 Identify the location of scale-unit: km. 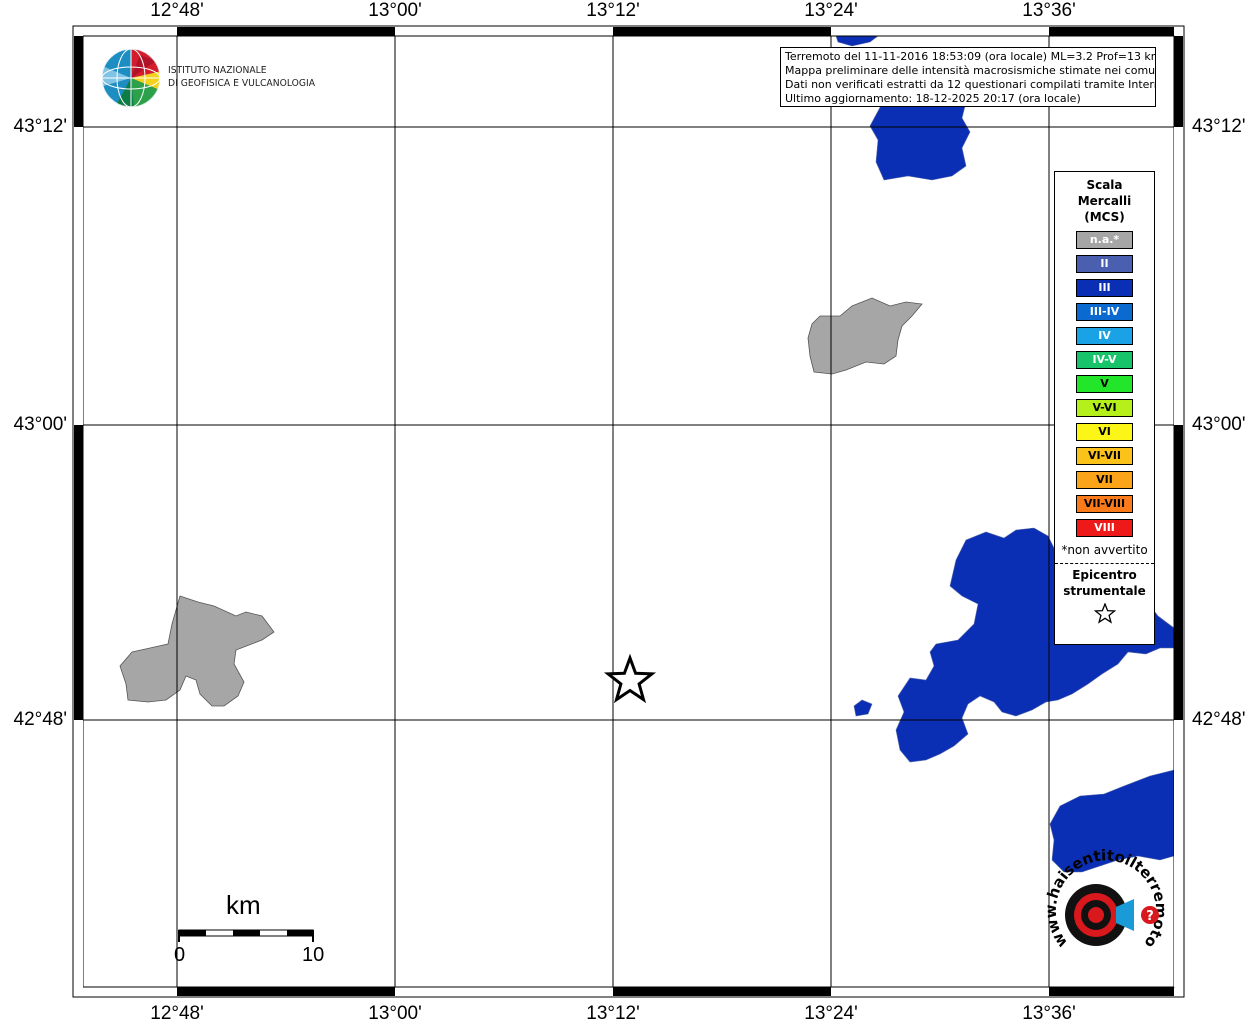
(243, 905).